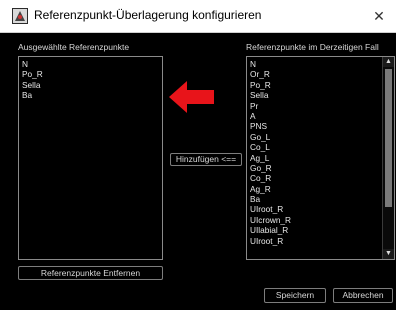 Image resolution: width=396 pixels, height=310 pixels. Describe the element at coordinates (312, 47) in the screenshot. I see `available-points-label: Referenzpunkte im Derzeitigen Fall` at that location.